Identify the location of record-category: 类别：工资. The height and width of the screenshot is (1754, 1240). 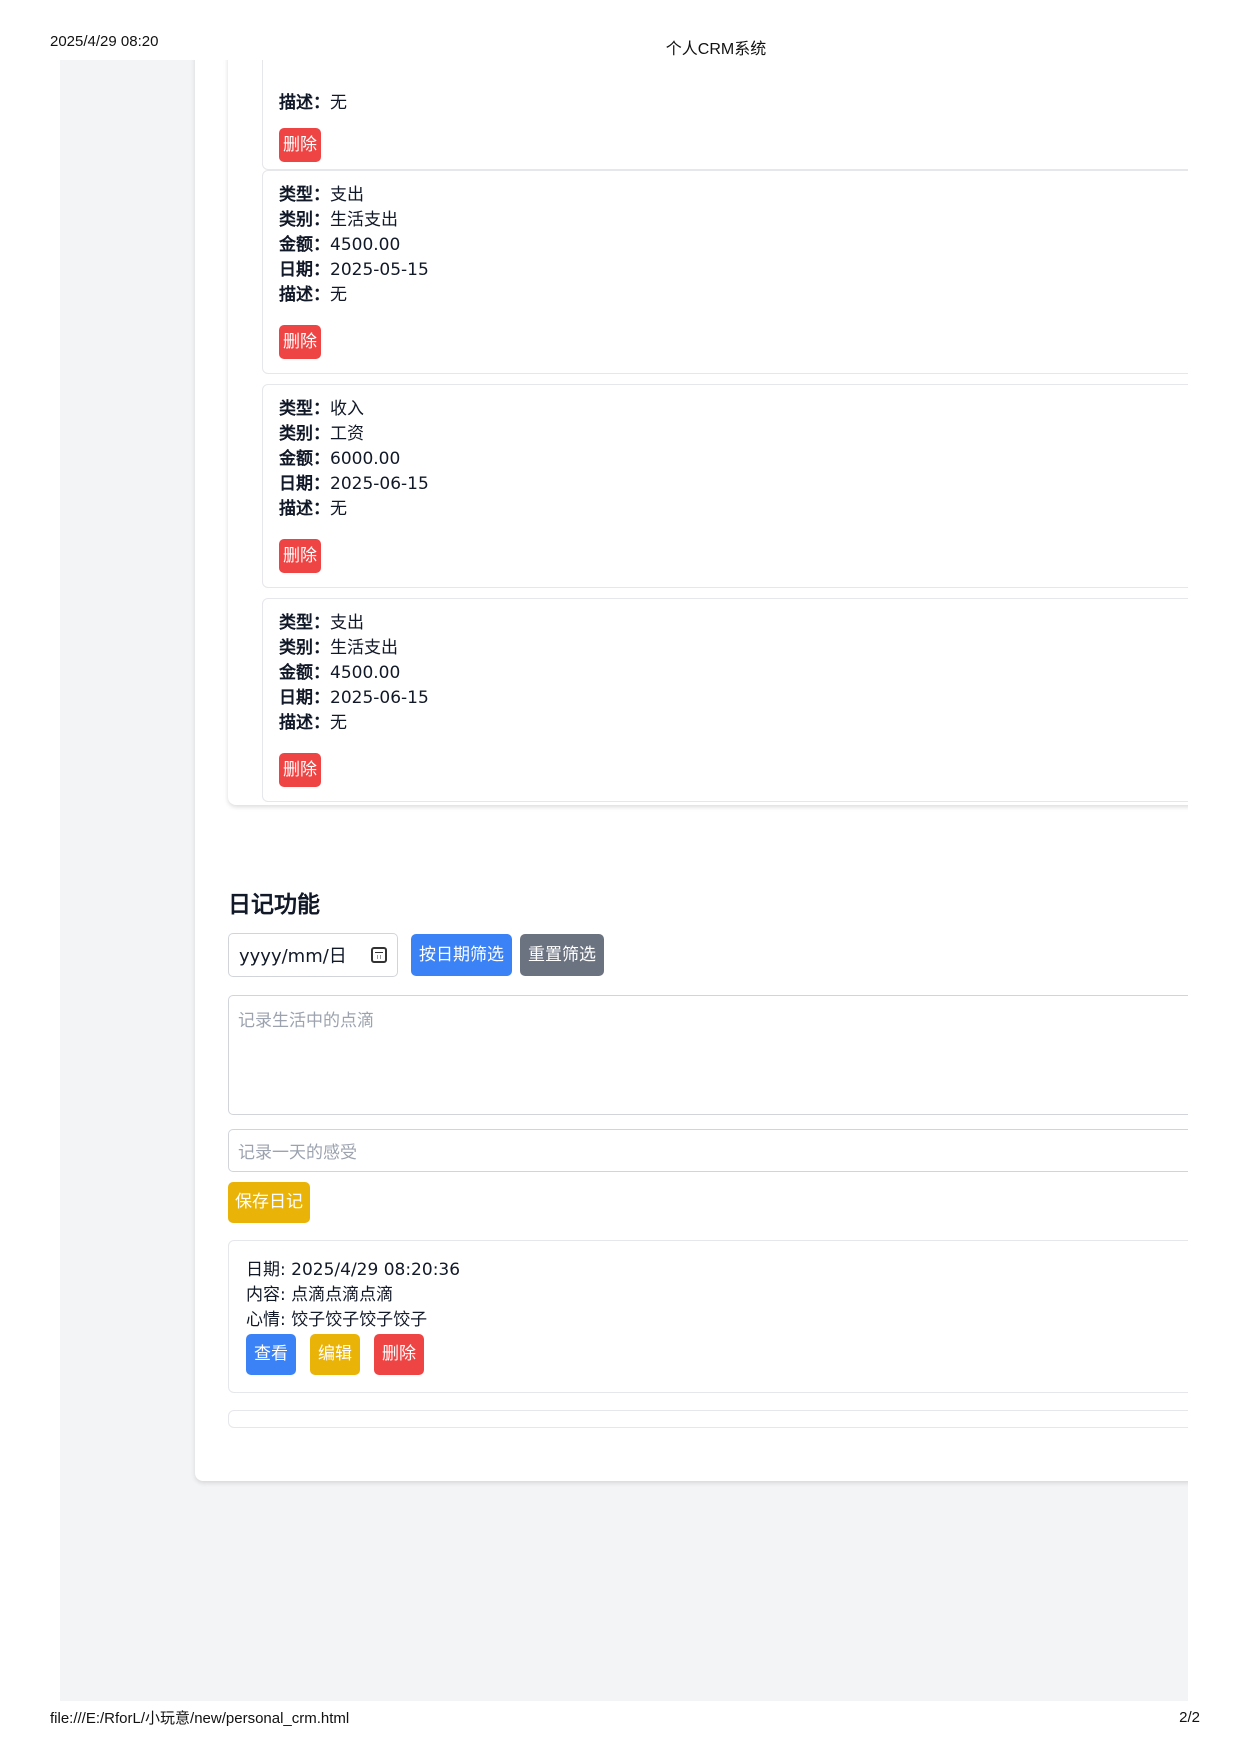
(321, 434).